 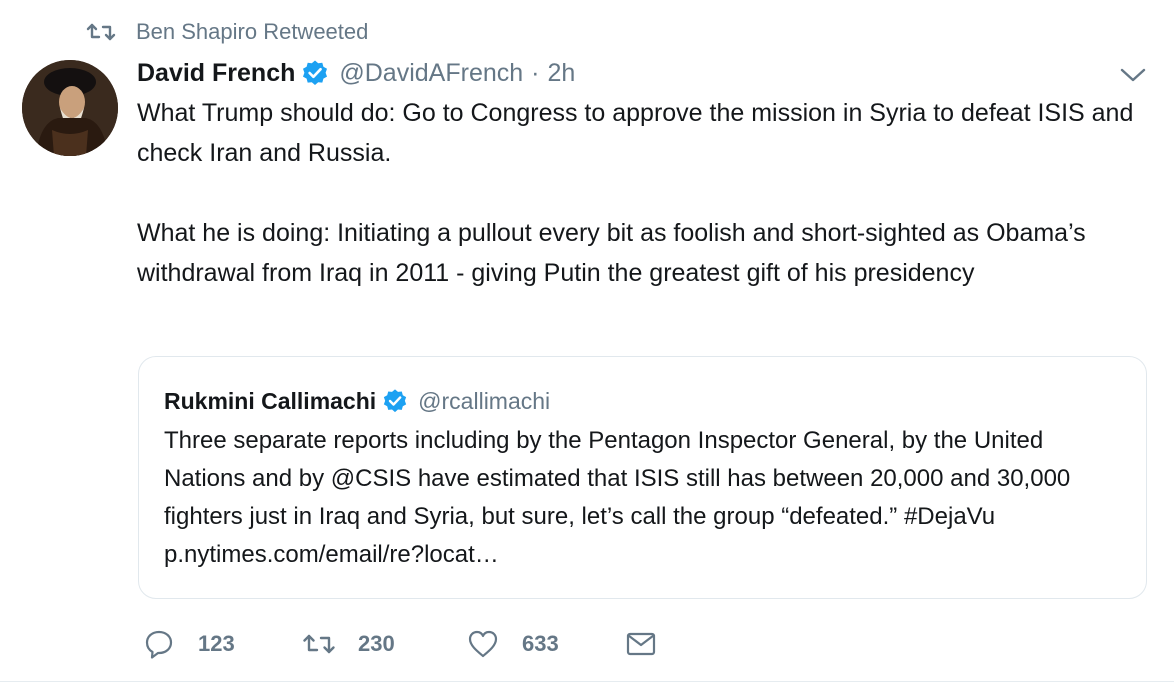 What do you see at coordinates (561, 73) in the screenshot?
I see `tweet-timestamp: 2h` at bounding box center [561, 73].